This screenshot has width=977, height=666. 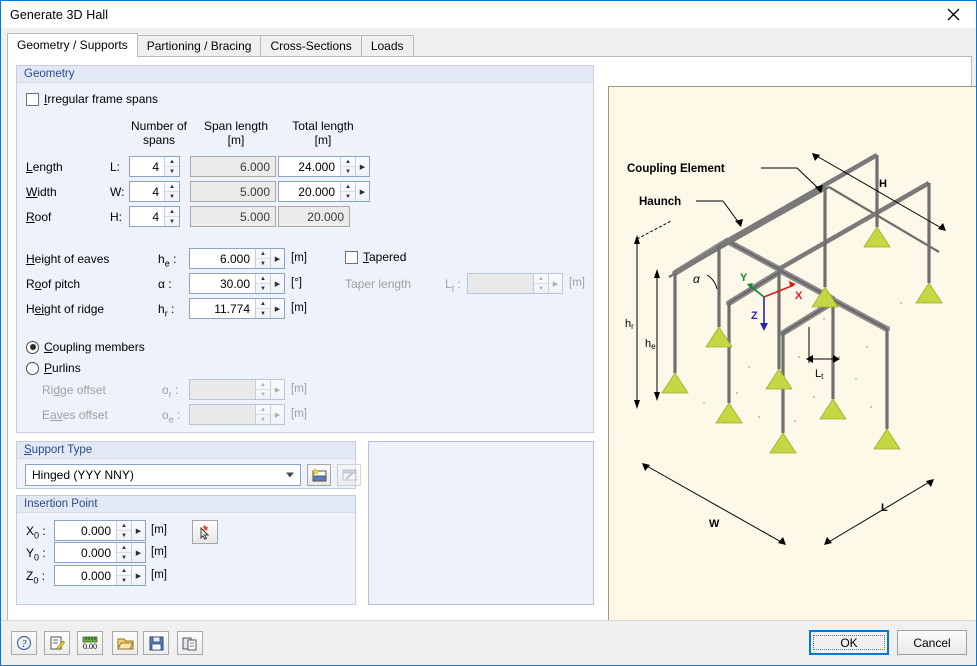 I want to click on width-span-length-value: 5.000, so click(x=254, y=191).